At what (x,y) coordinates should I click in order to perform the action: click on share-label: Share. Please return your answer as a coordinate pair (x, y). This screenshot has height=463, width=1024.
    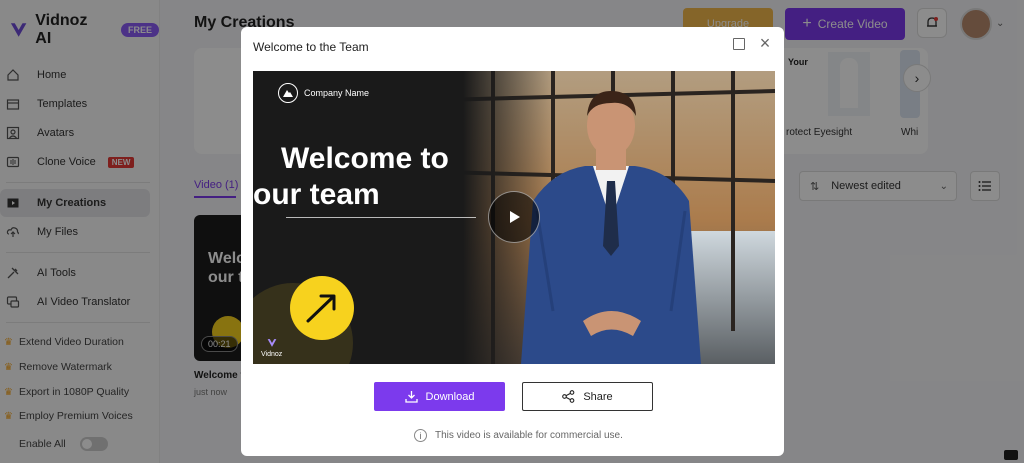
    Looking at the image, I should click on (598, 396).